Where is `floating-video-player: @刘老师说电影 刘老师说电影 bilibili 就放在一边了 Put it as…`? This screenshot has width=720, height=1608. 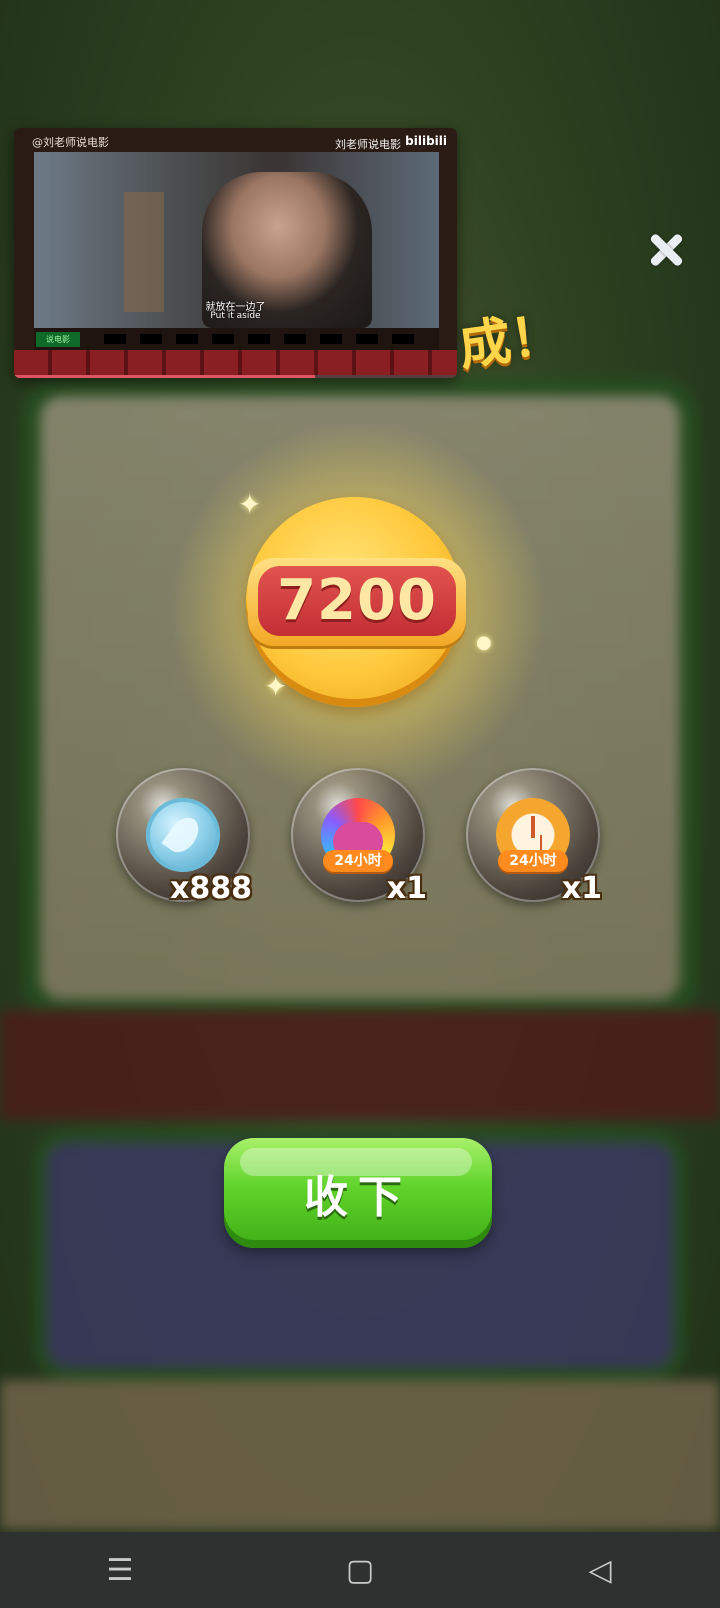 floating-video-player: @刘老师说电影 刘老师说电影 bilibili 就放在一边了 Put it as… is located at coordinates (235, 253).